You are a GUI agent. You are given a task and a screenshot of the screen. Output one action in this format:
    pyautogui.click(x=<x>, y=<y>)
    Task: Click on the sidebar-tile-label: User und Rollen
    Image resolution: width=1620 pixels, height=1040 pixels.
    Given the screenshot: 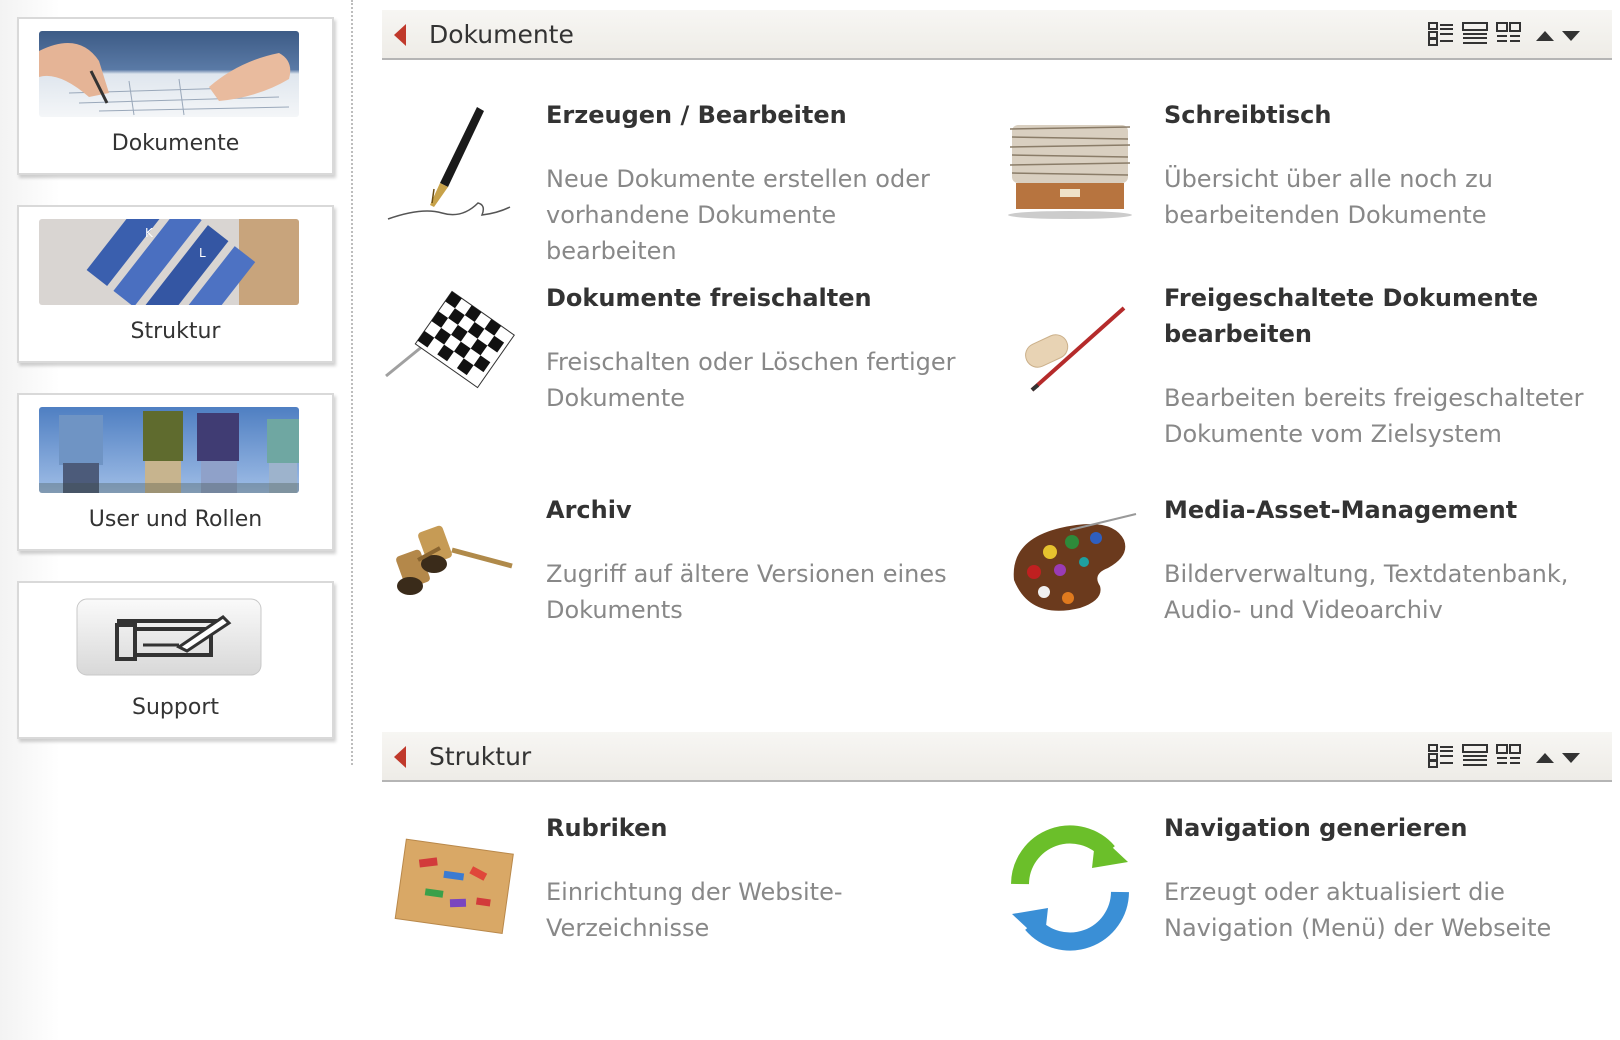 What is the action you would take?
    pyautogui.click(x=175, y=519)
    